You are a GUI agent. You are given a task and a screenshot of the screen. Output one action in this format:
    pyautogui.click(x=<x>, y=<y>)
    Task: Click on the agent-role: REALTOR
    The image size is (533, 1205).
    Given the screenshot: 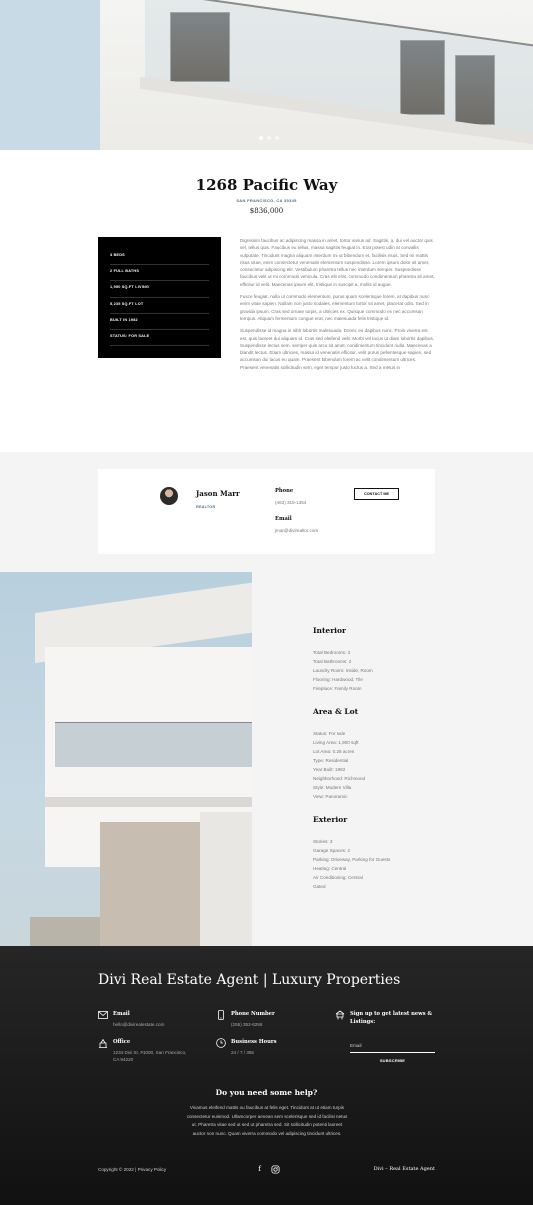 What is the action you would take?
    pyautogui.click(x=206, y=507)
    